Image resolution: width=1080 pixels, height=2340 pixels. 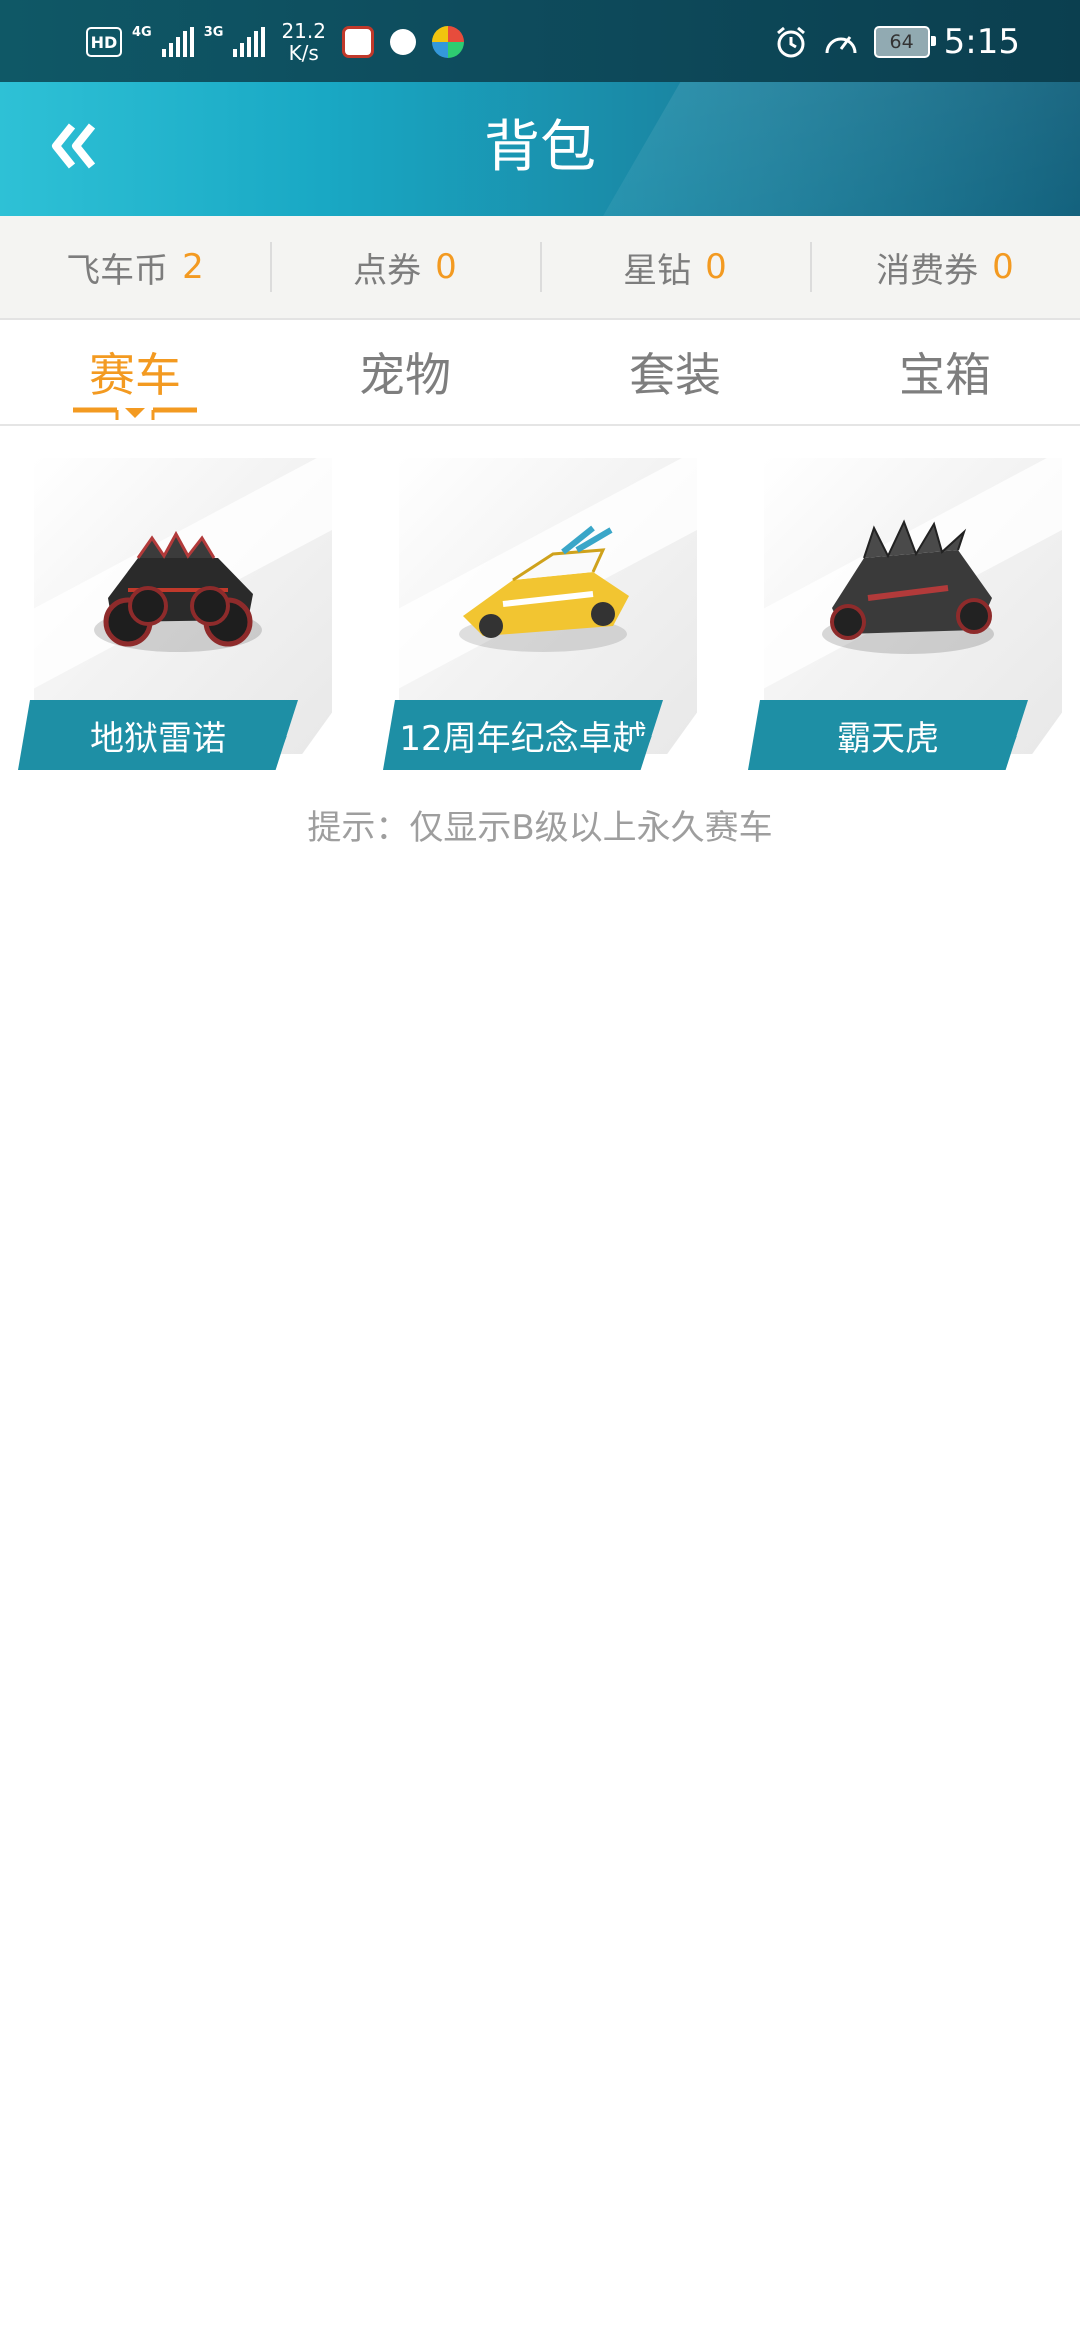 I want to click on clock: 5:15, so click(x=981, y=42).